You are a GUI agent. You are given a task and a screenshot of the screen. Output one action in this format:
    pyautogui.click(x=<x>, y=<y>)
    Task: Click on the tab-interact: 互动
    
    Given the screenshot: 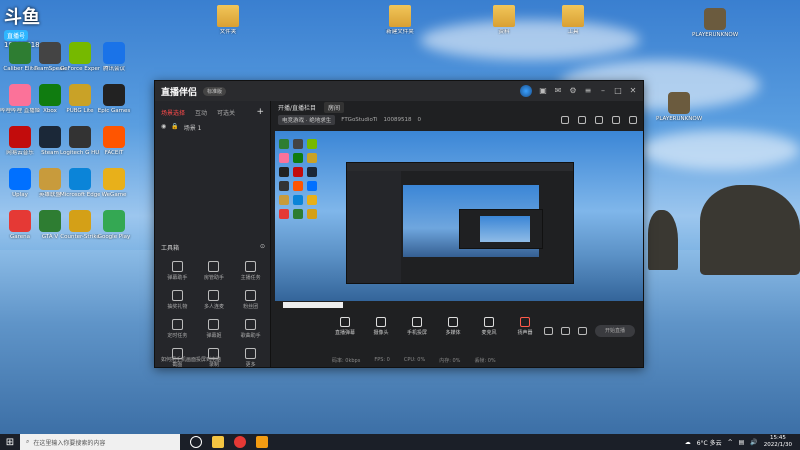 What is the action you would take?
    pyautogui.click(x=201, y=112)
    